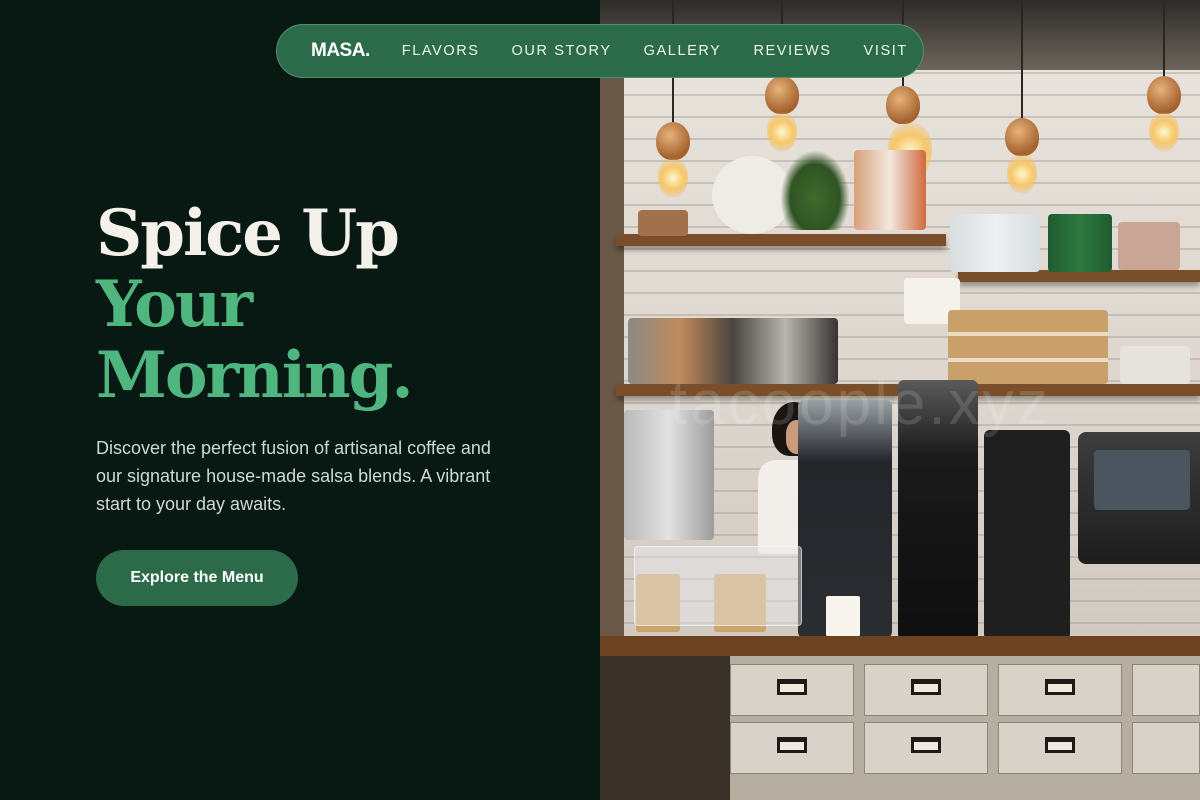  What do you see at coordinates (197, 578) in the screenshot?
I see `explore-menu-button: Explore the Menu` at bounding box center [197, 578].